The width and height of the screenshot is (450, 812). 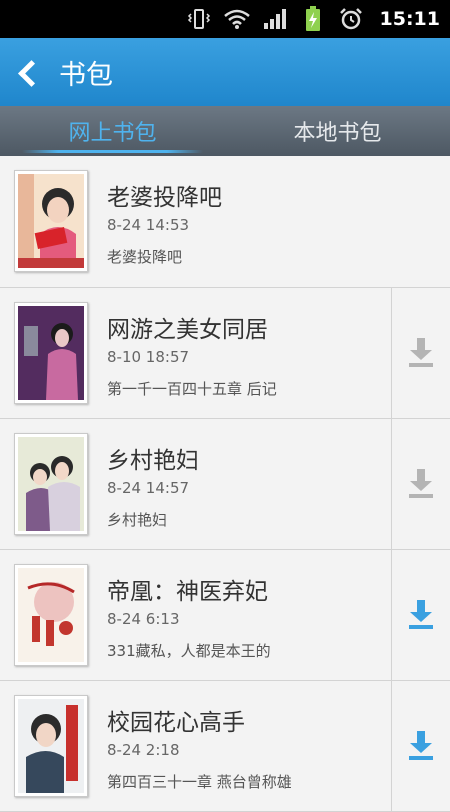 What do you see at coordinates (236, 19) in the screenshot?
I see `wifi-icon` at bounding box center [236, 19].